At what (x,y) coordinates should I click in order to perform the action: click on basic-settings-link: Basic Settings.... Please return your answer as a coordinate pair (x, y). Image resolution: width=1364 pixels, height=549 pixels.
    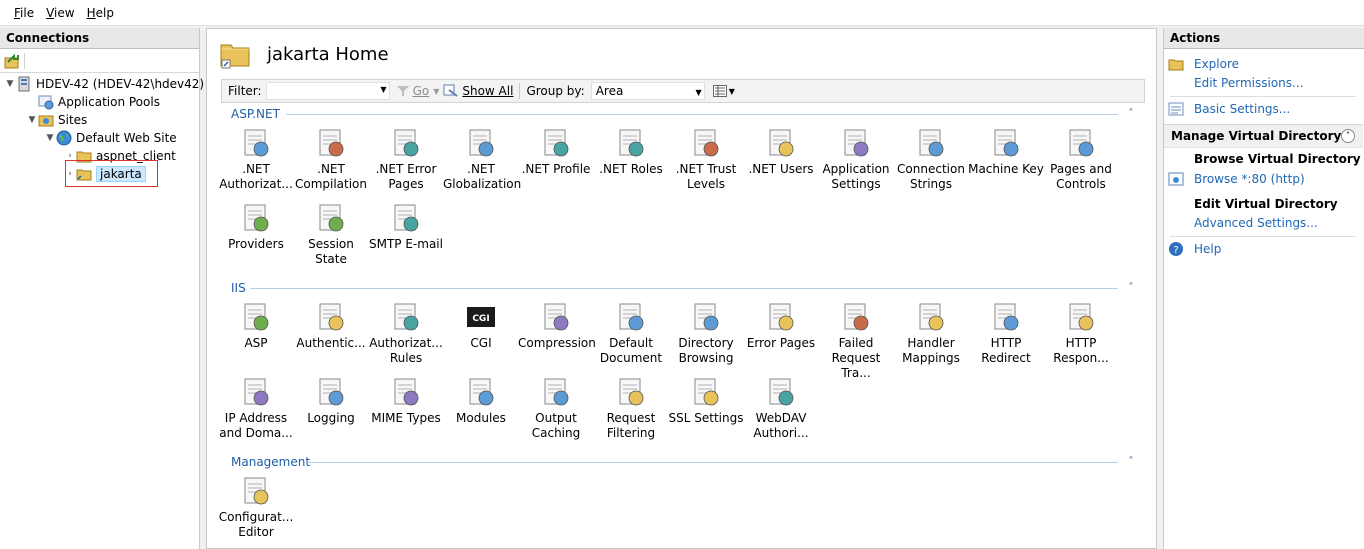
    Looking at the image, I should click on (1242, 109).